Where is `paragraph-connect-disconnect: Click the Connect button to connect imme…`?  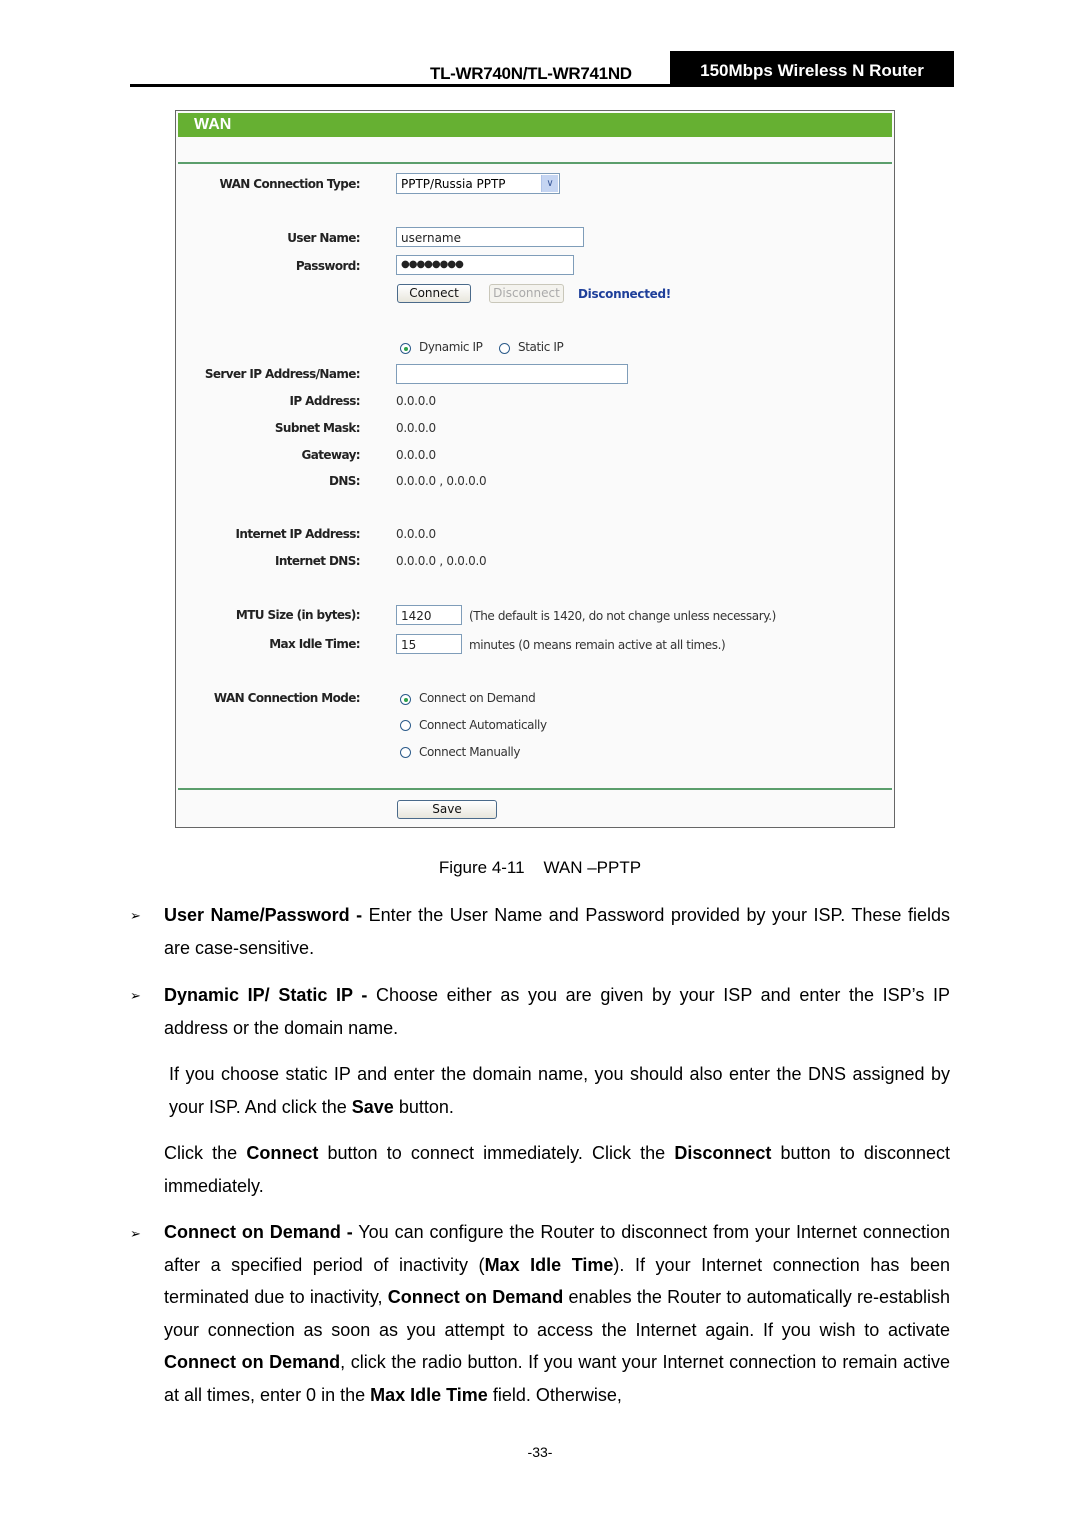 paragraph-connect-disconnect: Click the Connect button to connect imme… is located at coordinates (557, 1169).